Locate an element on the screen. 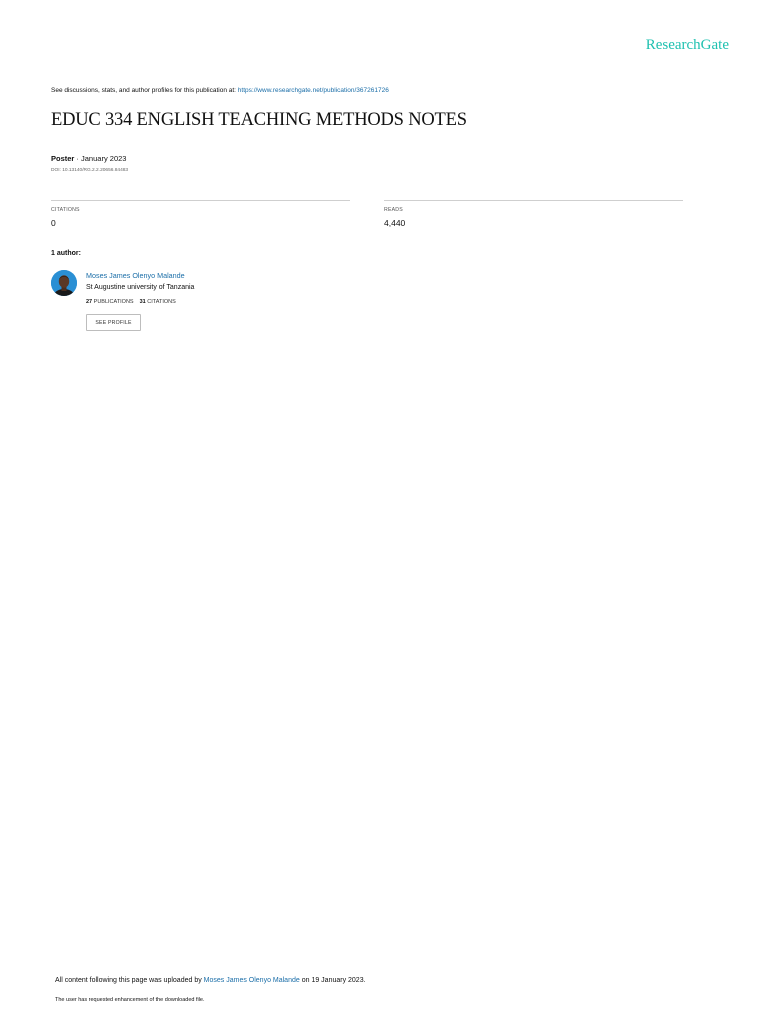 The width and height of the screenshot is (768, 1024). author-stats: 27 PUBLICATIONS 31 CITATIONS is located at coordinates (131, 302).